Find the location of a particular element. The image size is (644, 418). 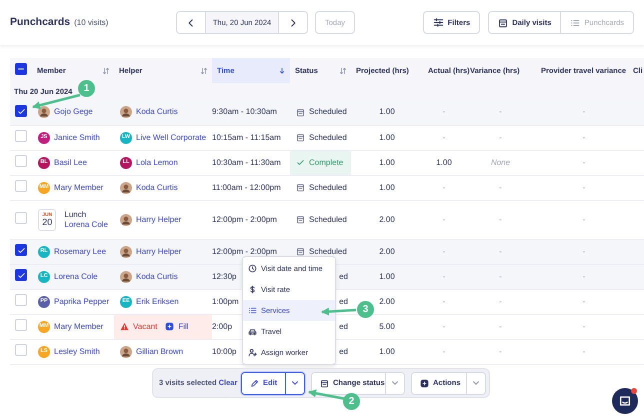

status-text: Complete is located at coordinates (326, 162).